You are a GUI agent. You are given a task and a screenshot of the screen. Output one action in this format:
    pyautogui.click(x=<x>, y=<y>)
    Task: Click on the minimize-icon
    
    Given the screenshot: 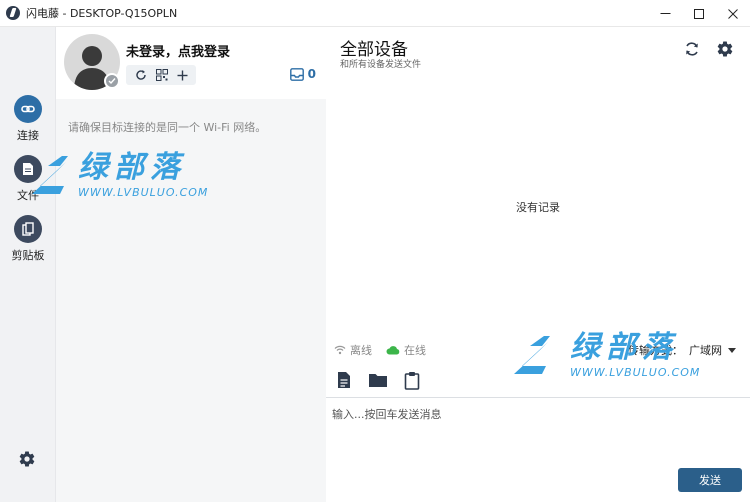 What is the action you would take?
    pyautogui.click(x=665, y=13)
    